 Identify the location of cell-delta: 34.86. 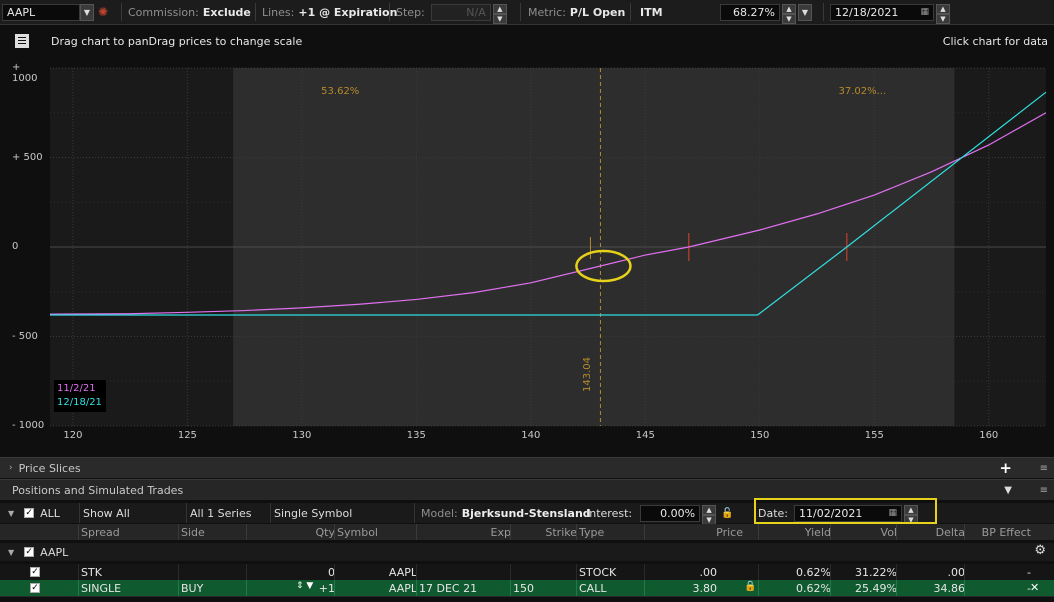
(931, 588).